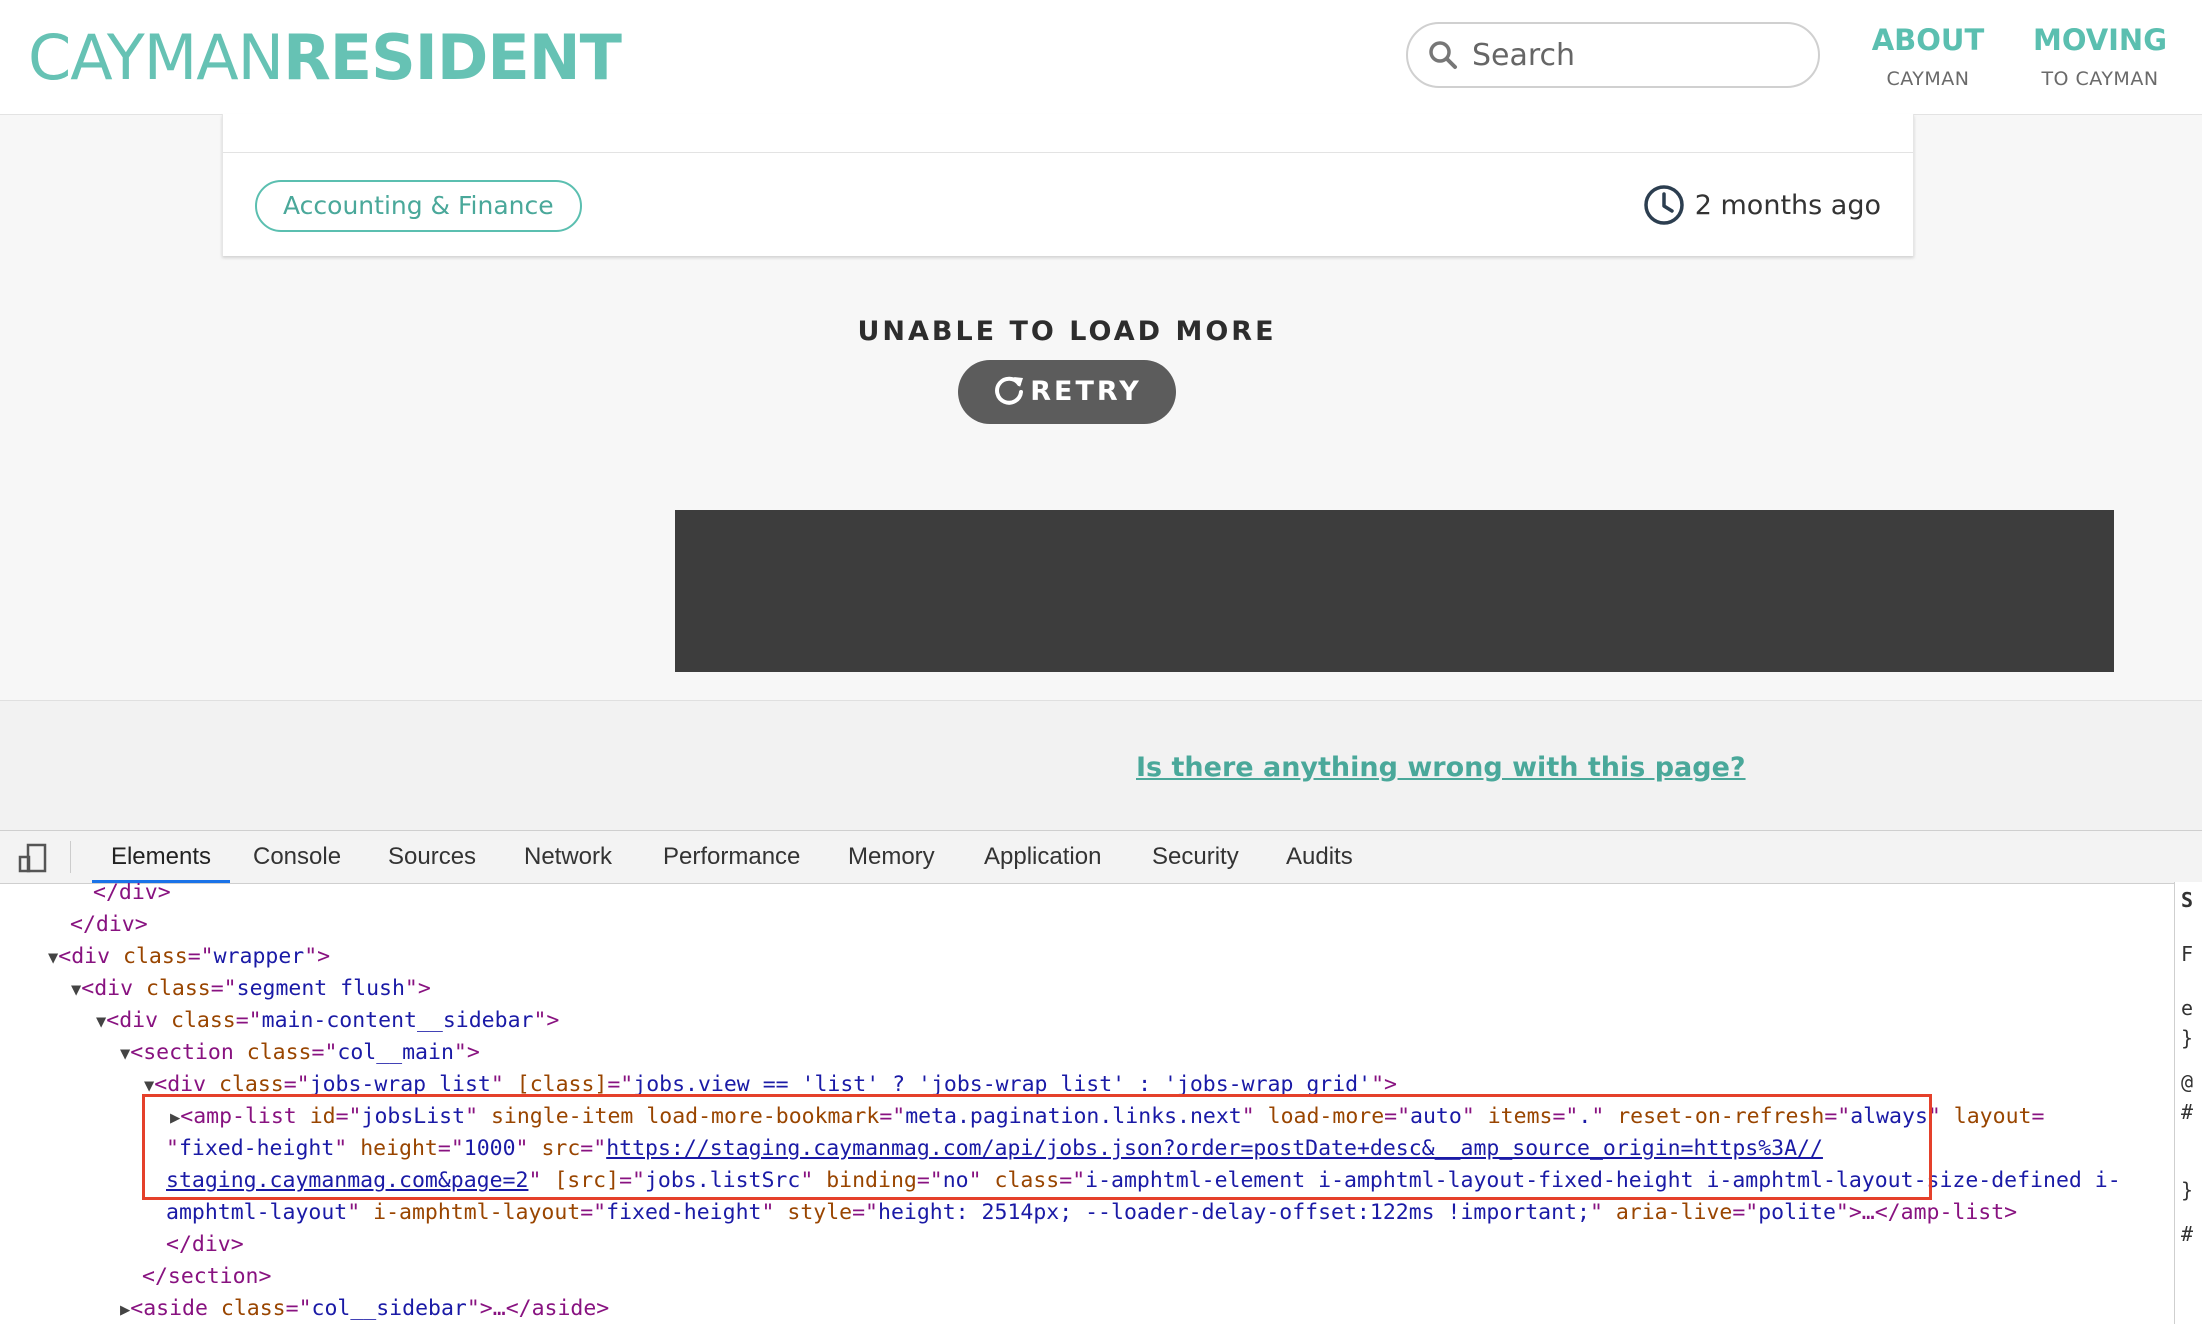 Image resolution: width=2202 pixels, height=1325 pixels. I want to click on posted-time: 2 months ago, so click(1762, 207).